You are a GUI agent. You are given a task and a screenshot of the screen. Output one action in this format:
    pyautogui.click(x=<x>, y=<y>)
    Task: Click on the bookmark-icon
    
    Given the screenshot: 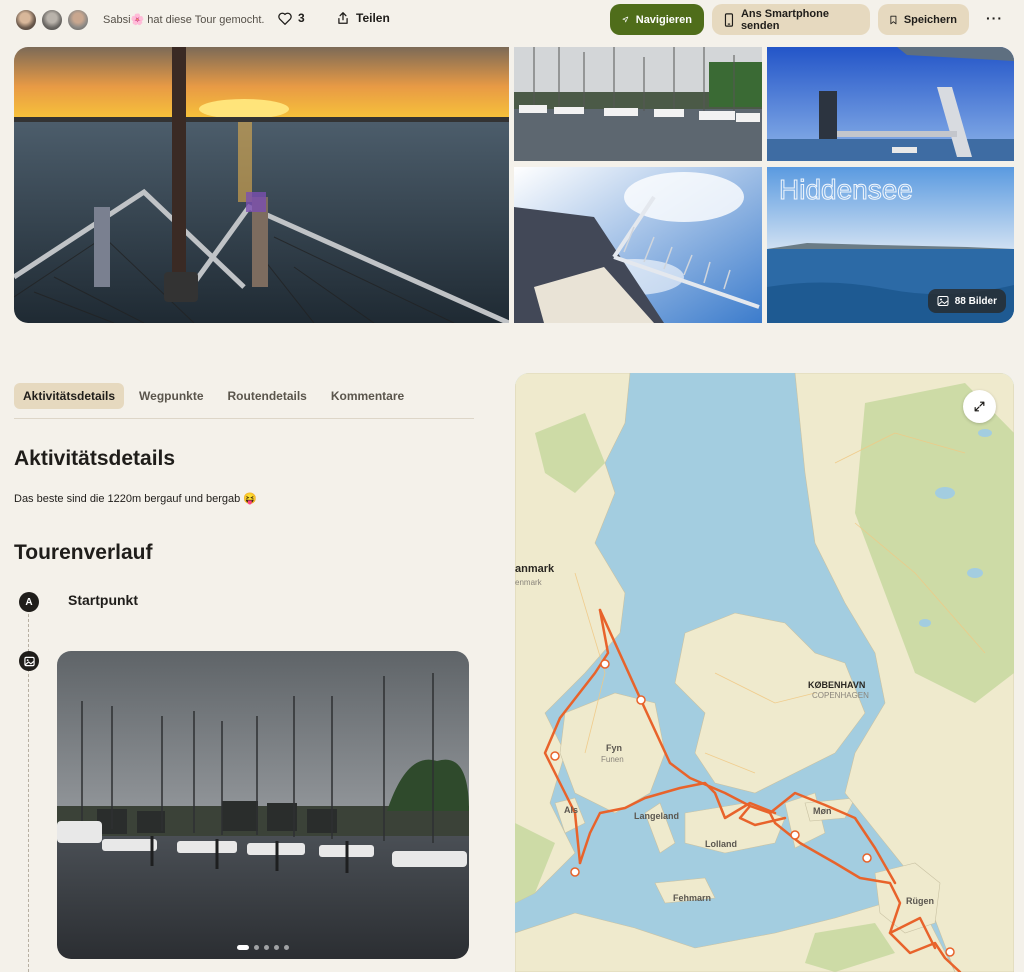 What is the action you would take?
    pyautogui.click(x=893, y=19)
    